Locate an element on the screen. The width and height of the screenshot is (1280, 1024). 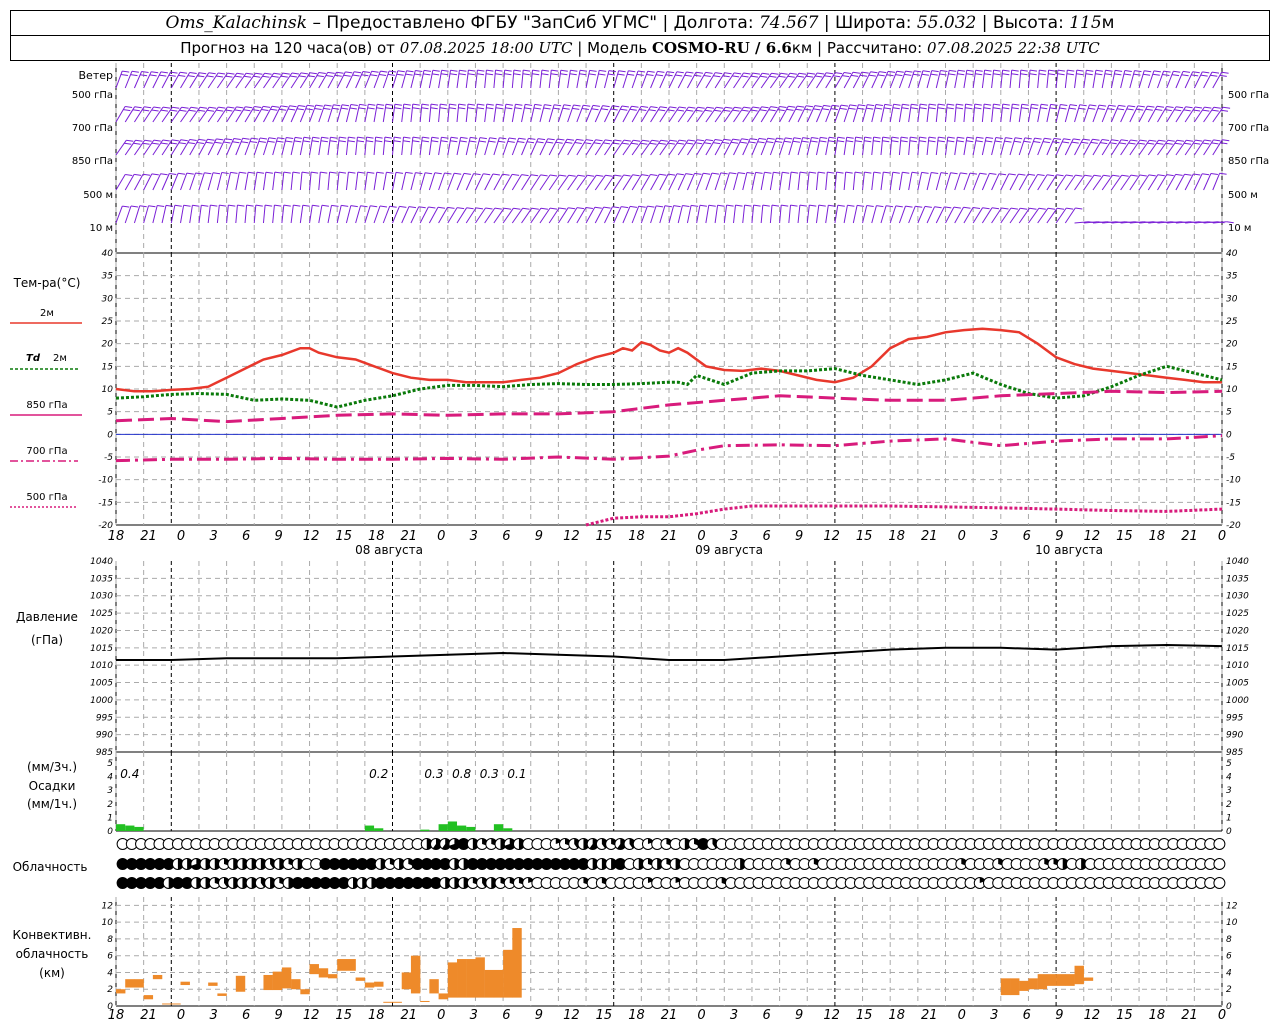
pressure-ytick-right: 995 is located at coordinates (1234, 718).